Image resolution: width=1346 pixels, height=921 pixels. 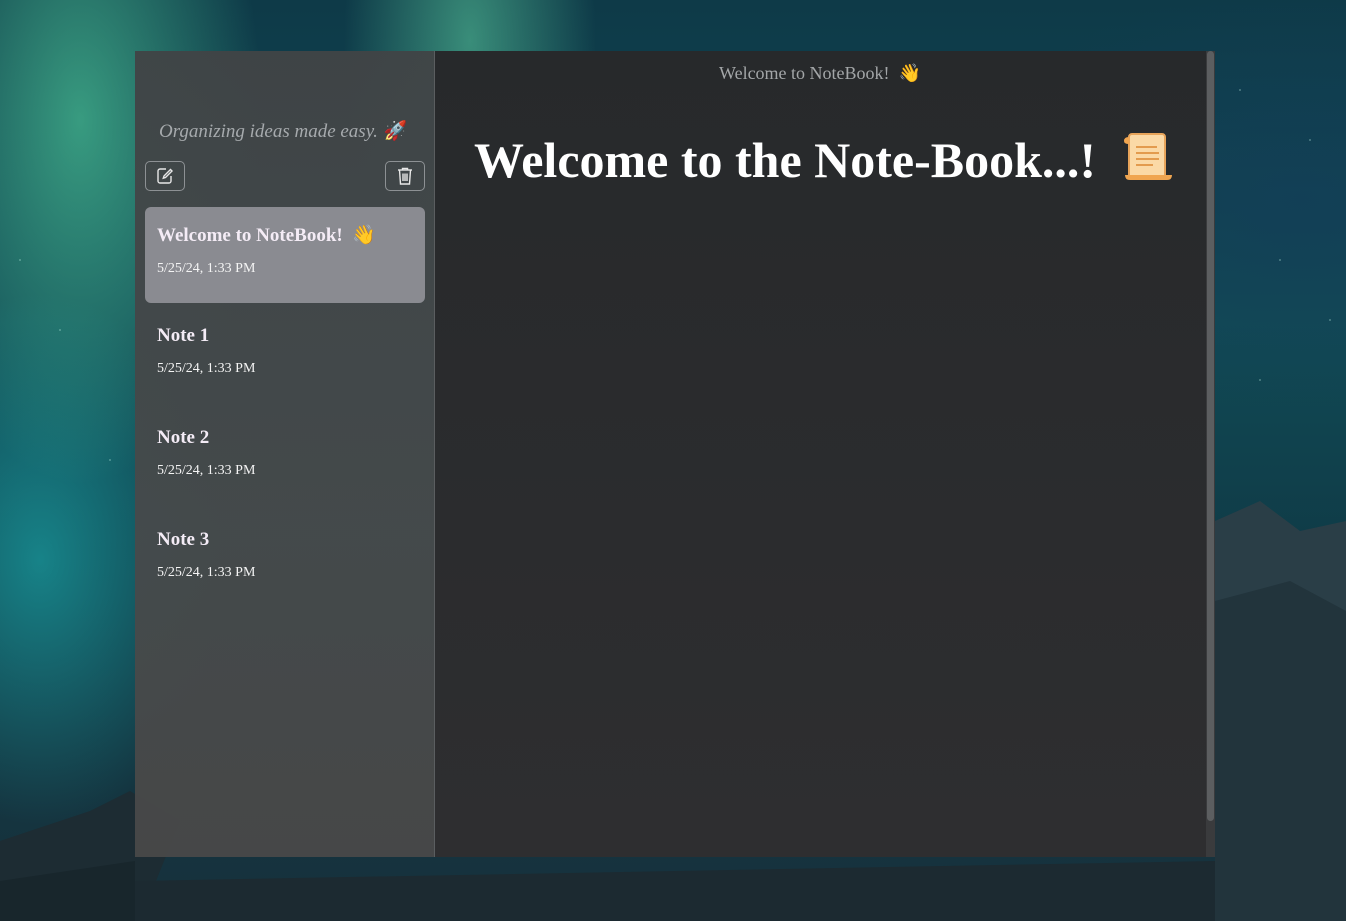 What do you see at coordinates (250, 235) in the screenshot?
I see `note-title-text: Welcome to NoteBook!` at bounding box center [250, 235].